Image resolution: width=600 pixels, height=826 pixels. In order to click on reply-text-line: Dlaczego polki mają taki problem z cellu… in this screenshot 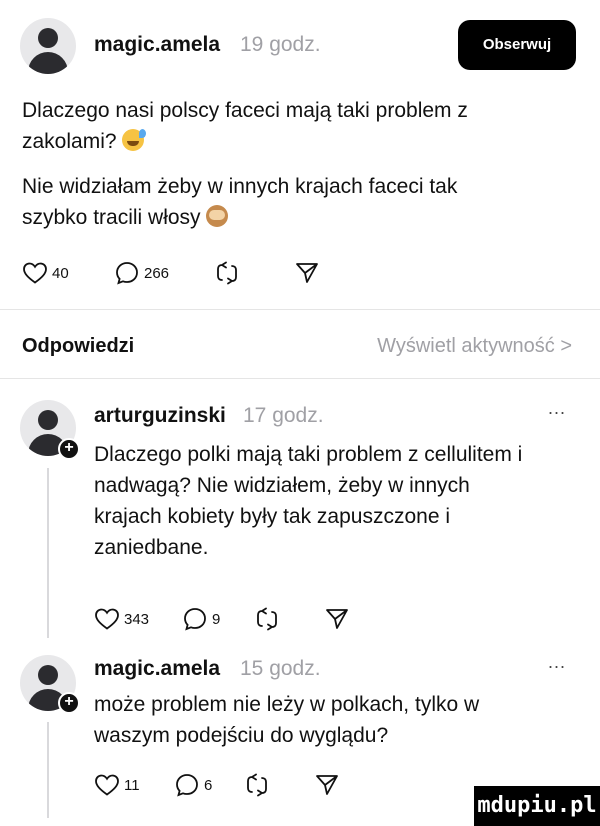, I will do `click(308, 454)`.